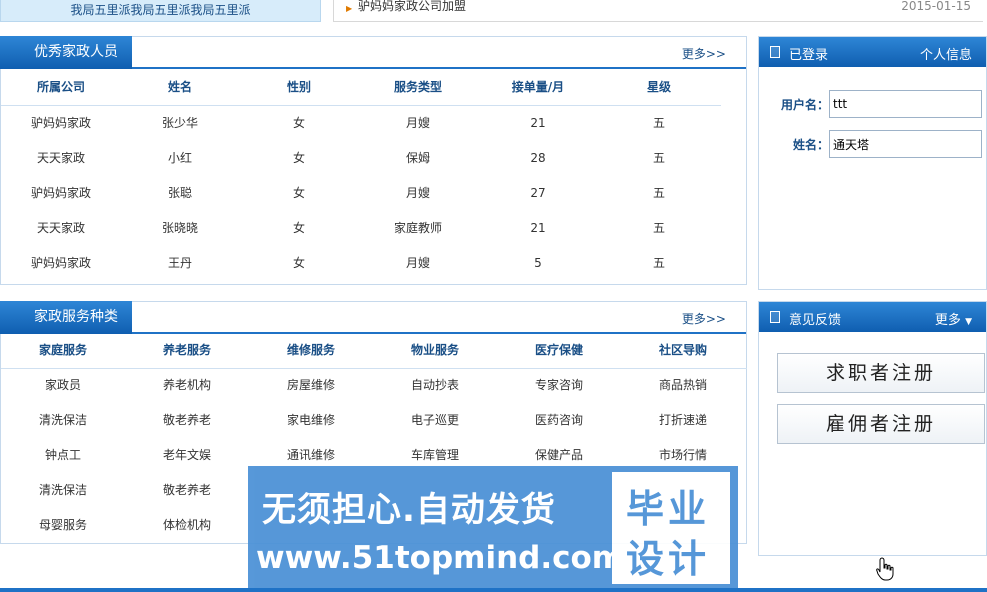 Image resolution: width=987 pixels, height=592 pixels. Describe the element at coordinates (409, 510) in the screenshot. I see `watermark-line1: 无须担心.自动发货` at that location.